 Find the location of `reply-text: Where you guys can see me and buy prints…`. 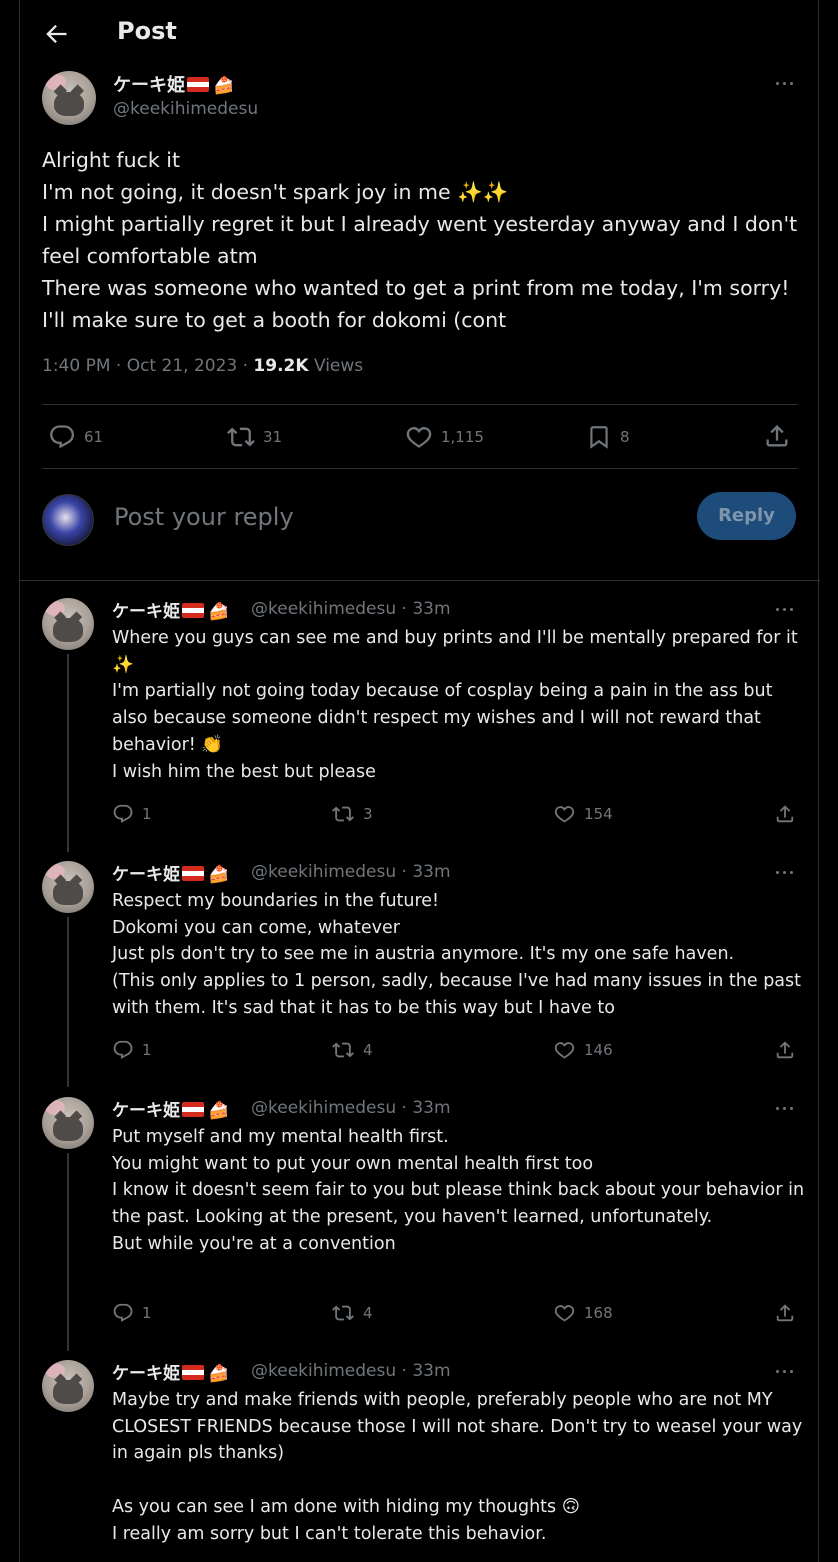

reply-text: Where you guys can see me and buy prints… is located at coordinates (455, 705).